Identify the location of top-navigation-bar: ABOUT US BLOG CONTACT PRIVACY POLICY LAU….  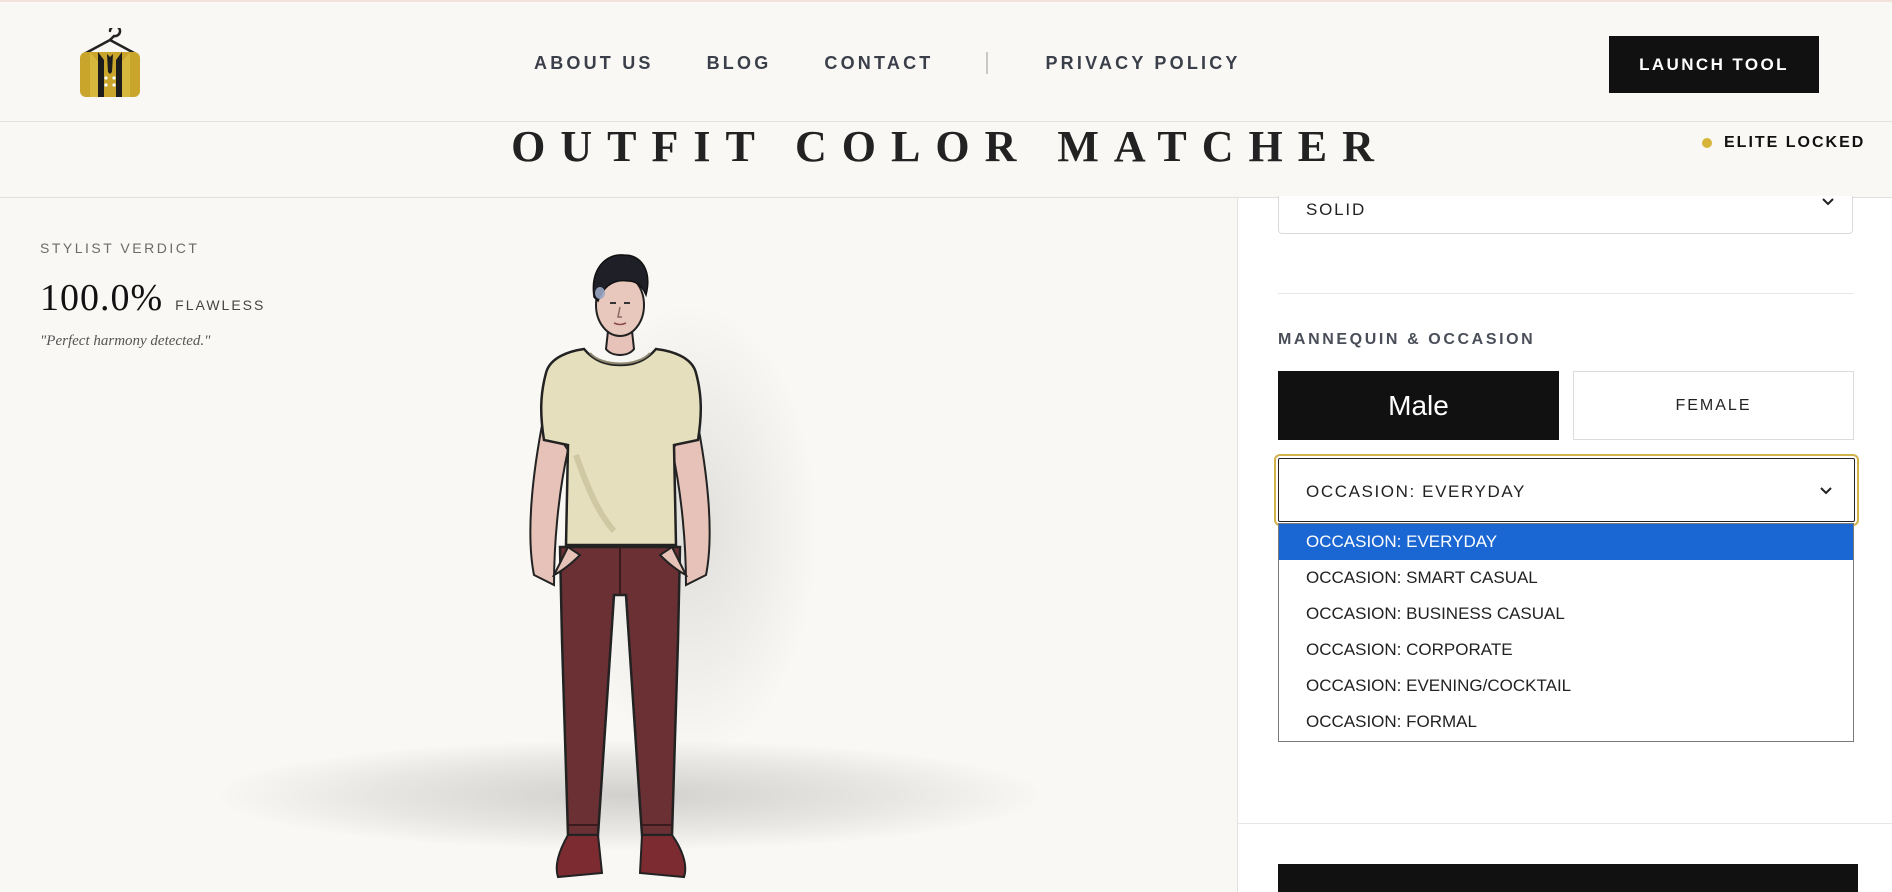
(946, 61).